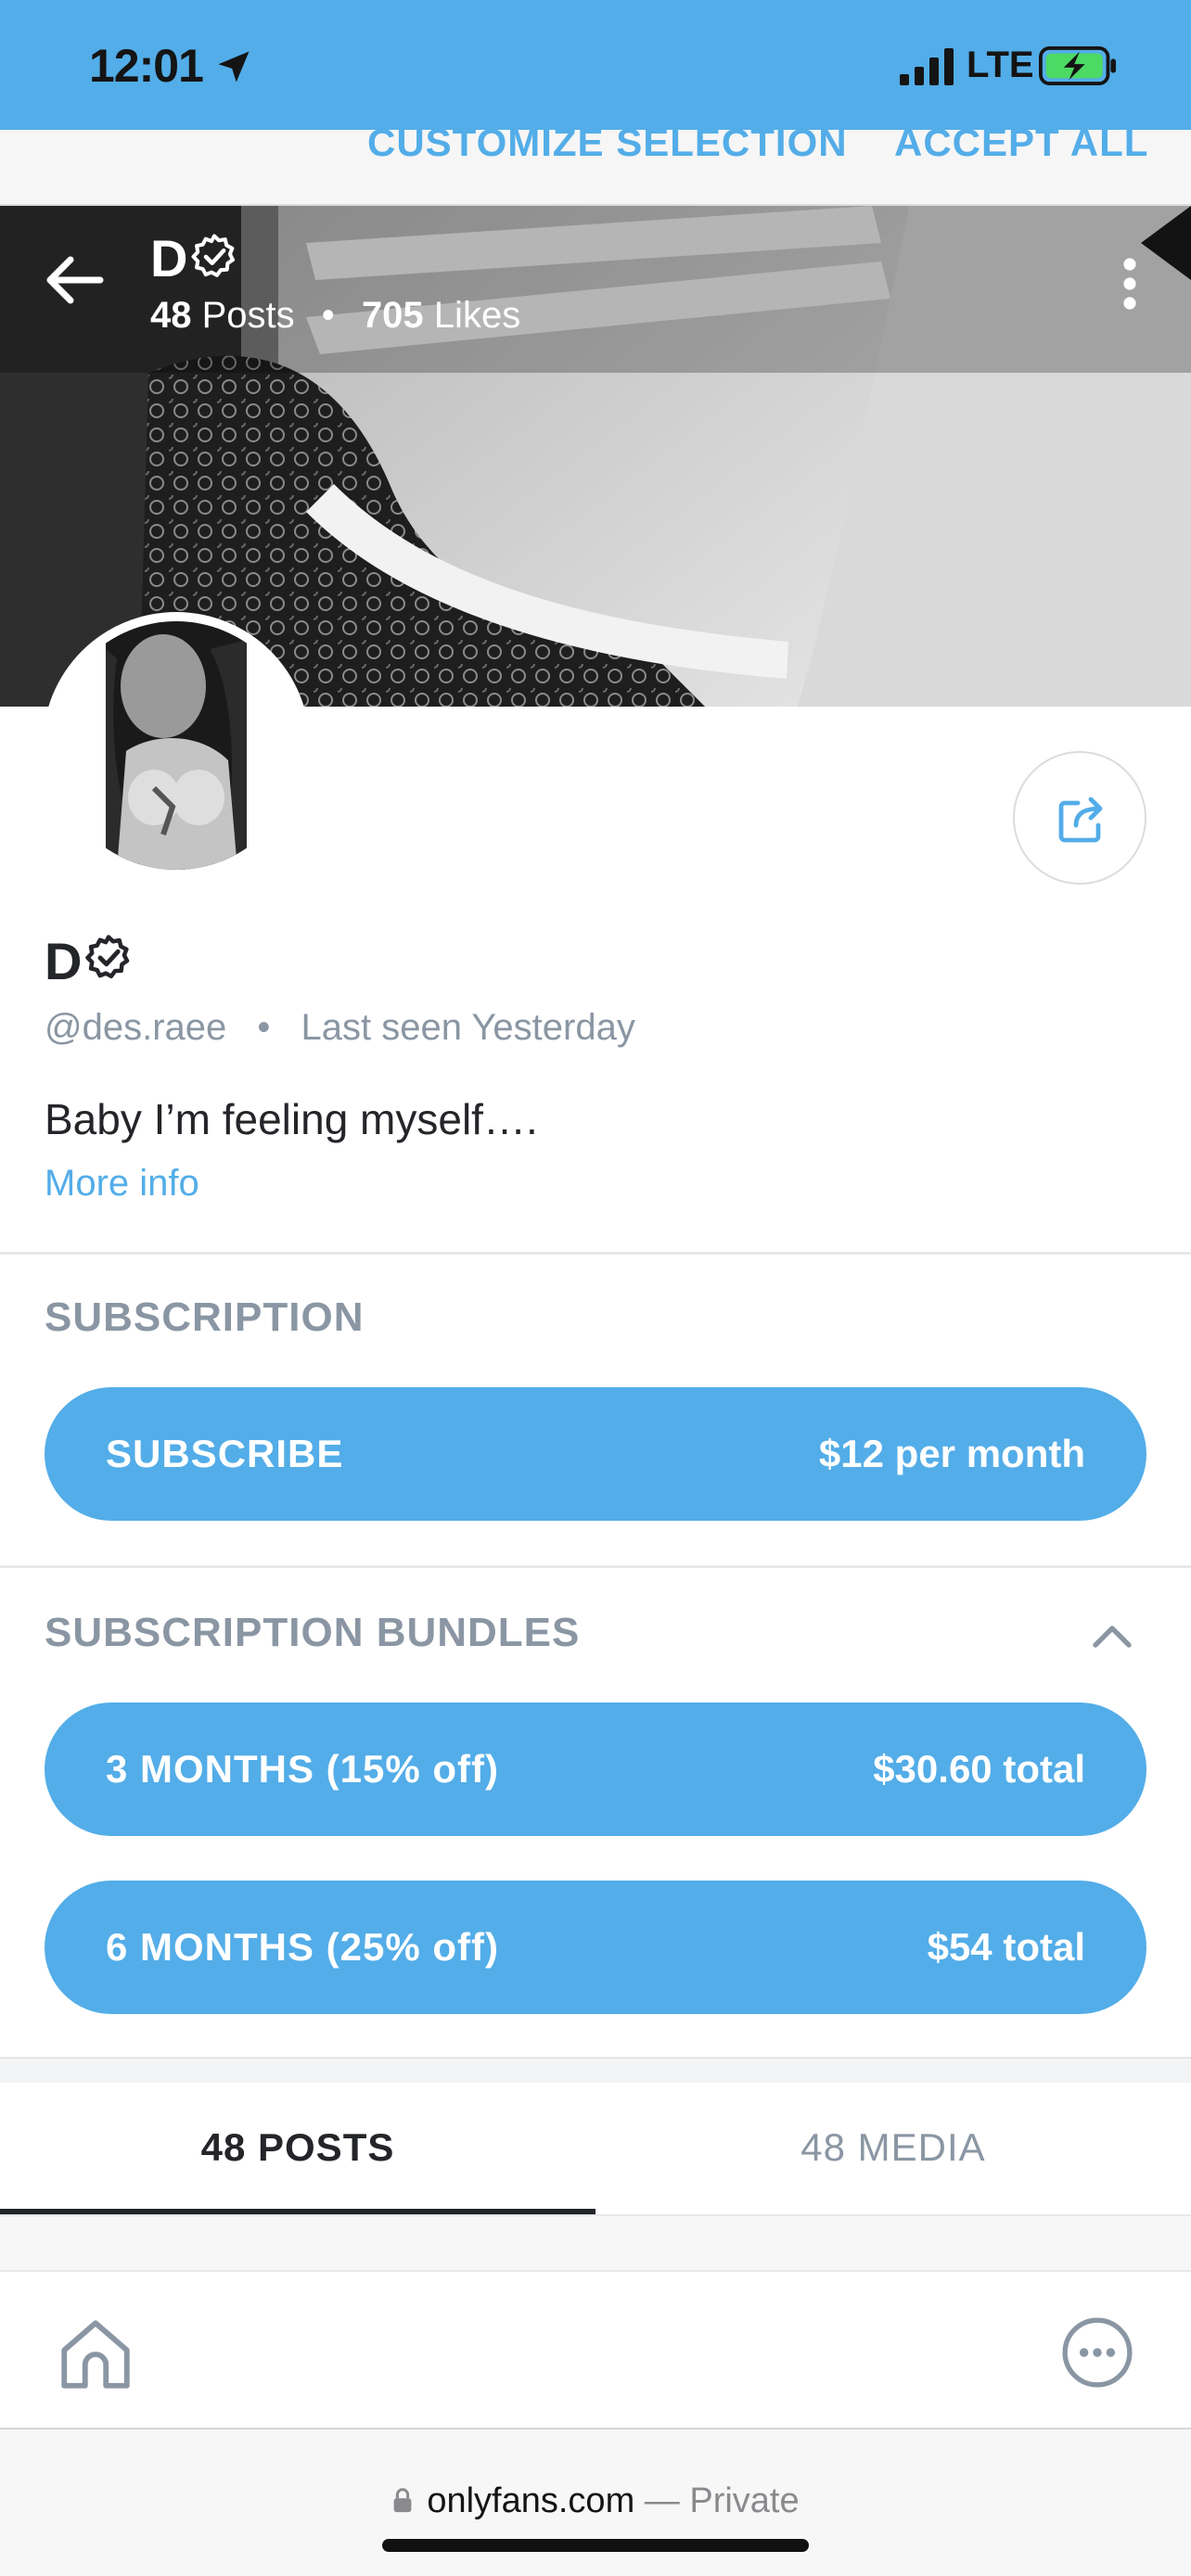  What do you see at coordinates (392, 316) in the screenshot?
I see `likes-count: 705` at bounding box center [392, 316].